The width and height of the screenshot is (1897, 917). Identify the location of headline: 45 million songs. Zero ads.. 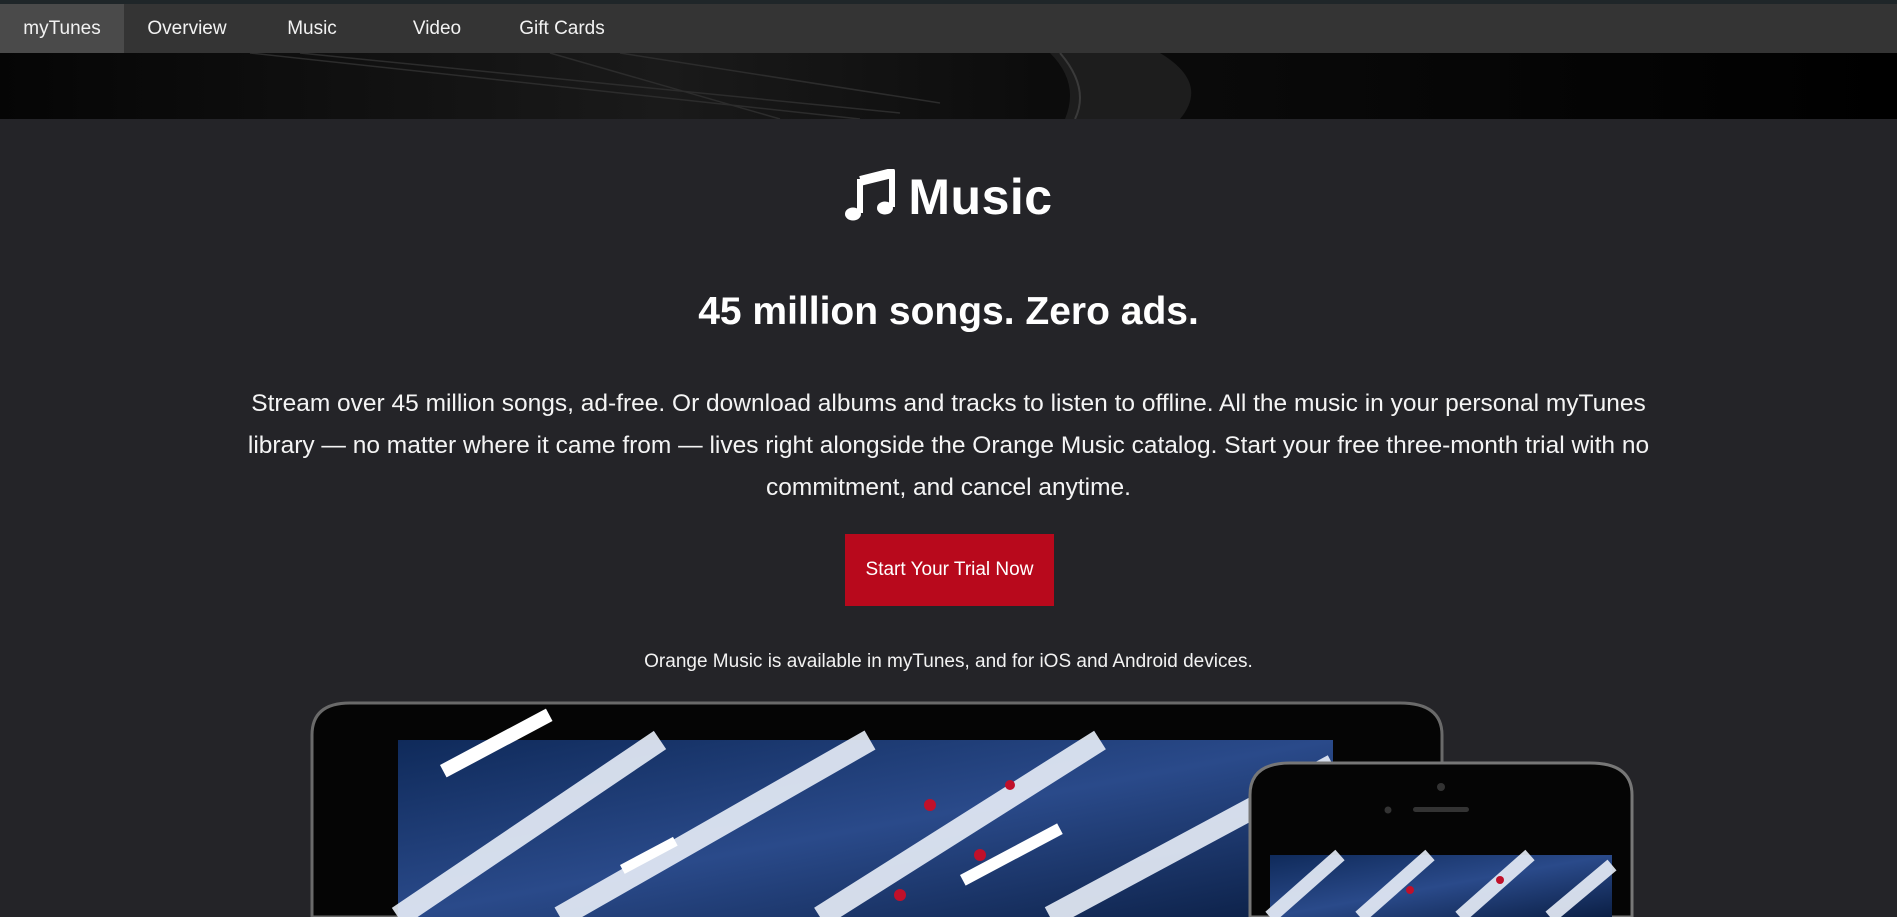
(948, 311).